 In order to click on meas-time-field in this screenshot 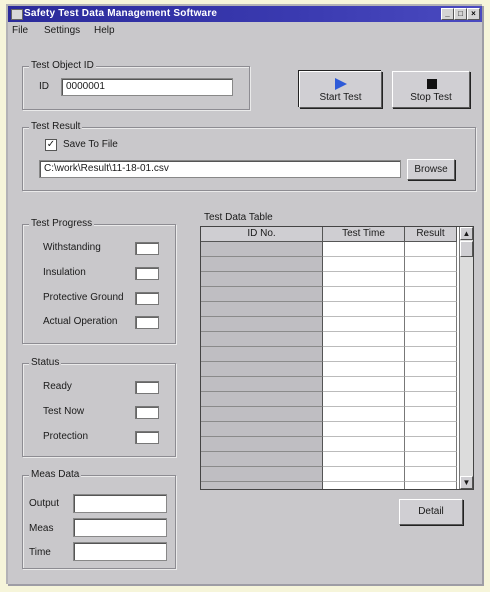, I will do `click(120, 551)`.